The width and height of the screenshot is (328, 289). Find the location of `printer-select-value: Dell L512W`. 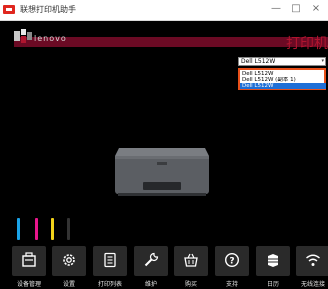

printer-select-value: Dell L512W is located at coordinates (258, 61).